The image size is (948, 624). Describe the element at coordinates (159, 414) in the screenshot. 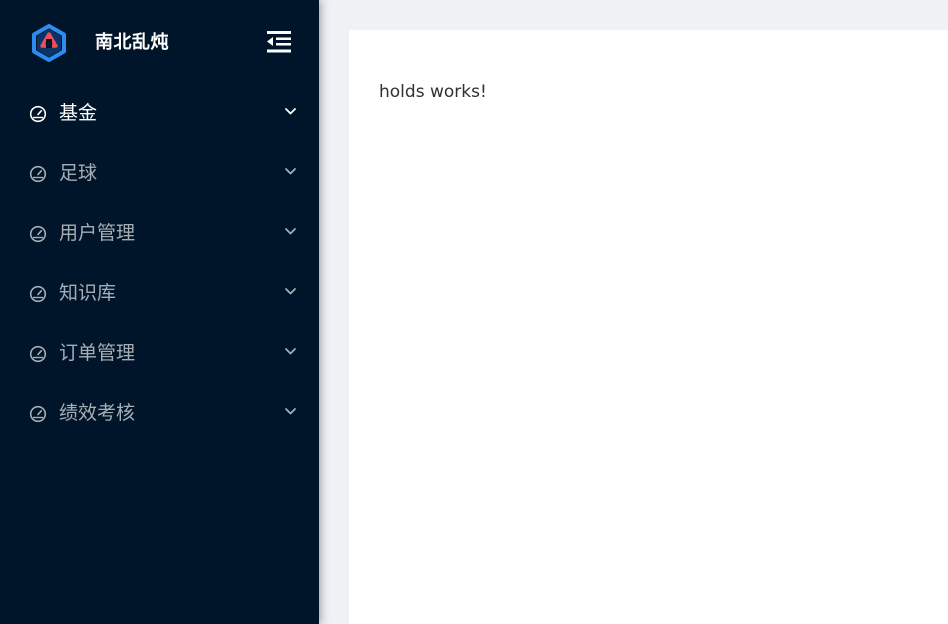

I see `sidebar-item-performance-review: 绩效考核` at that location.